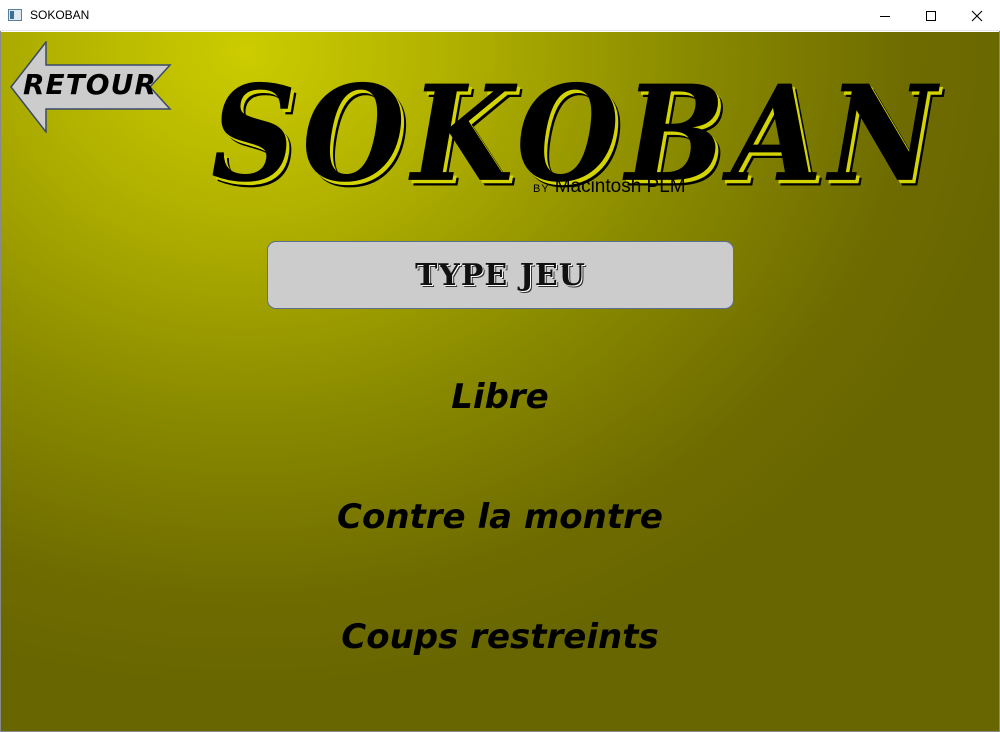 This screenshot has height=732, width=1000. Describe the element at coordinates (500, 517) in the screenshot. I see `option-contre-la-montre: Contre la montre` at that location.